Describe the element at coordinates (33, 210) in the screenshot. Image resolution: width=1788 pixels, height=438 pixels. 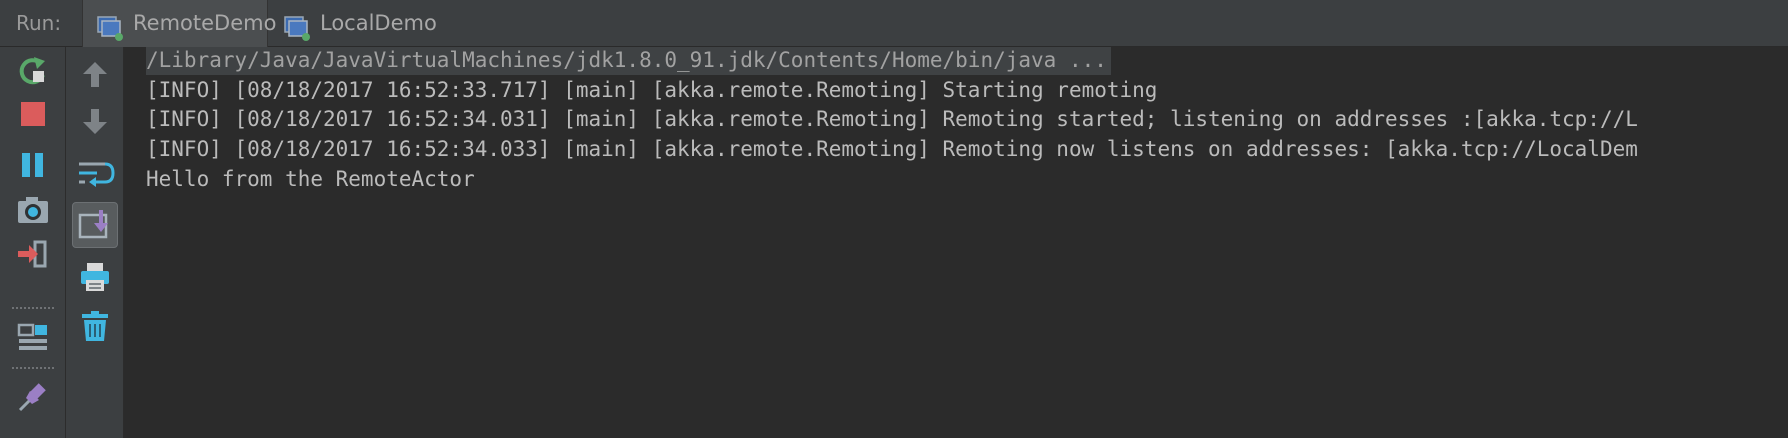
I see `camera-icon` at that location.